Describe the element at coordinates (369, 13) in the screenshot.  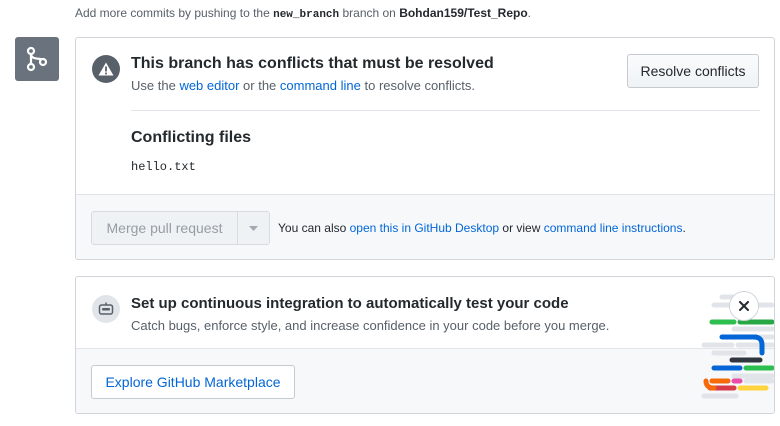
I see `push-hint-middle: branch on` at that location.